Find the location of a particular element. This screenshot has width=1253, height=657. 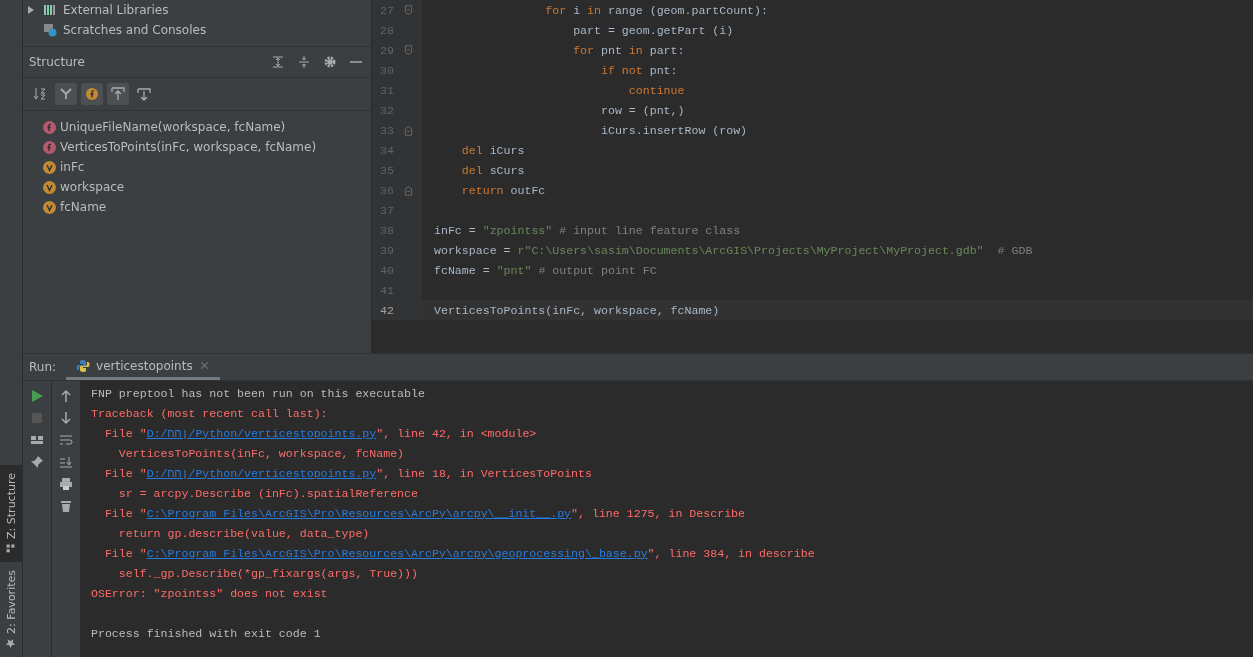

expand-all-icon is located at coordinates (278, 62).